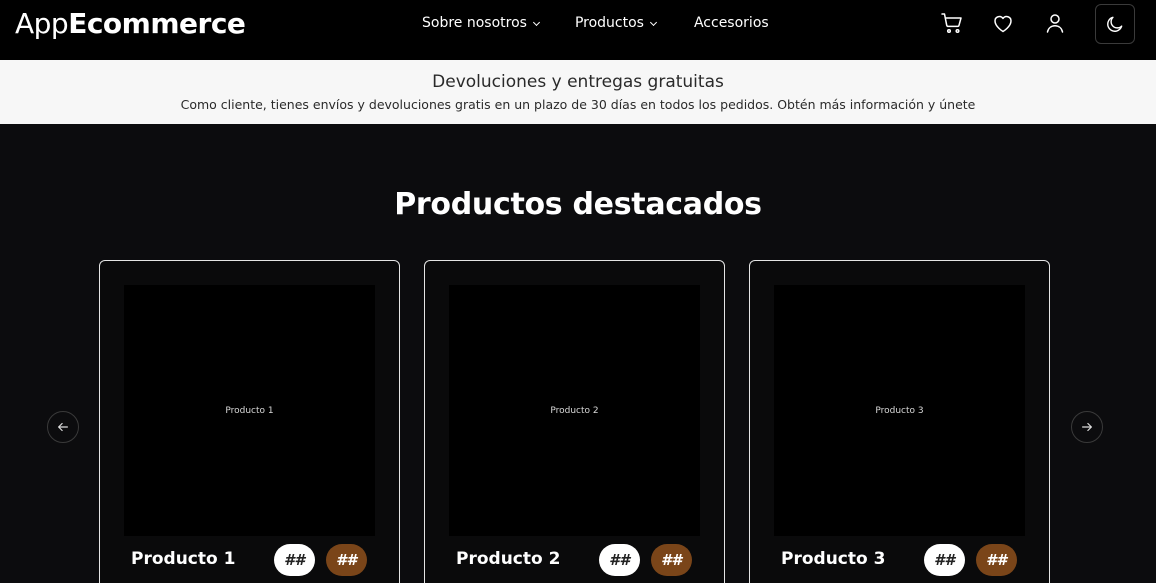  I want to click on user-icon, so click(1055, 23).